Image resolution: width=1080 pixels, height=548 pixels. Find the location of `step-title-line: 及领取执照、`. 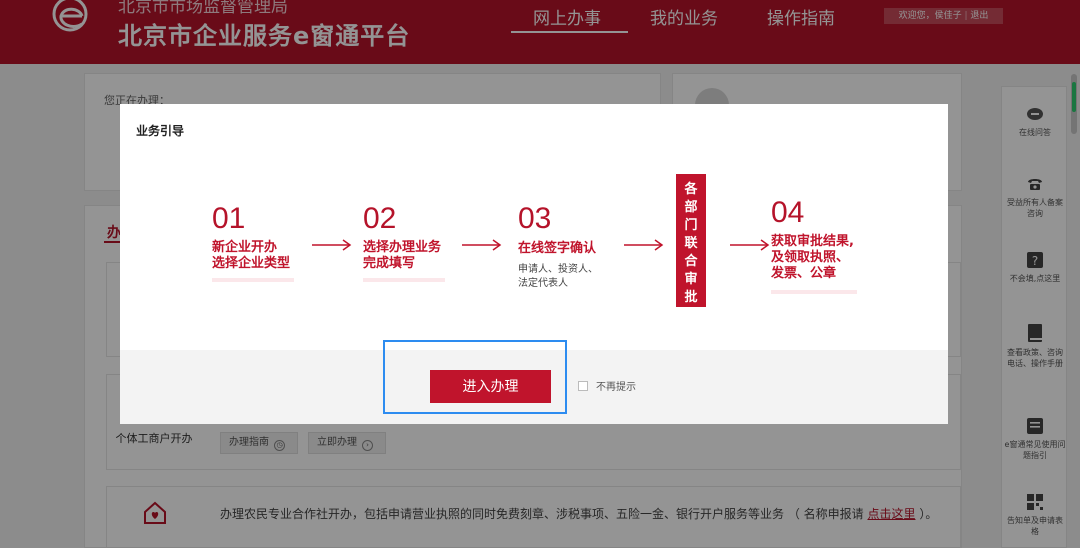

step-title-line: 及领取执照、 is located at coordinates (810, 257).